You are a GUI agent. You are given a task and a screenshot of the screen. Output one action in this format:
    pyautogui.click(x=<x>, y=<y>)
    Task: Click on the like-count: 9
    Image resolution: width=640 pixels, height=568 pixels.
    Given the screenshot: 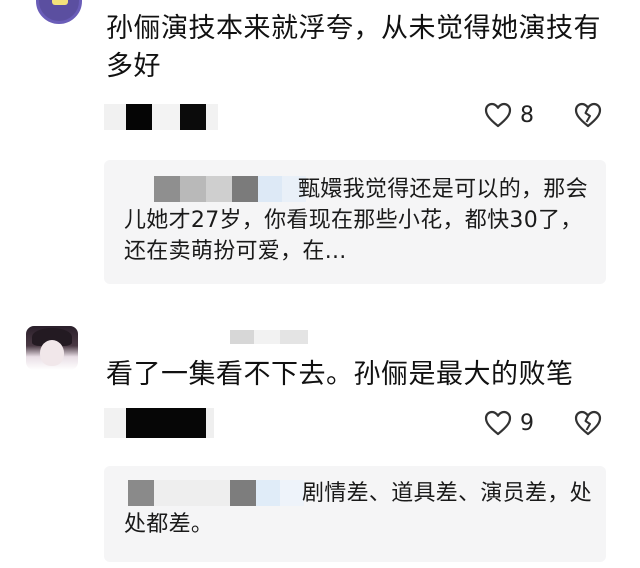 What is the action you would take?
    pyautogui.click(x=527, y=423)
    